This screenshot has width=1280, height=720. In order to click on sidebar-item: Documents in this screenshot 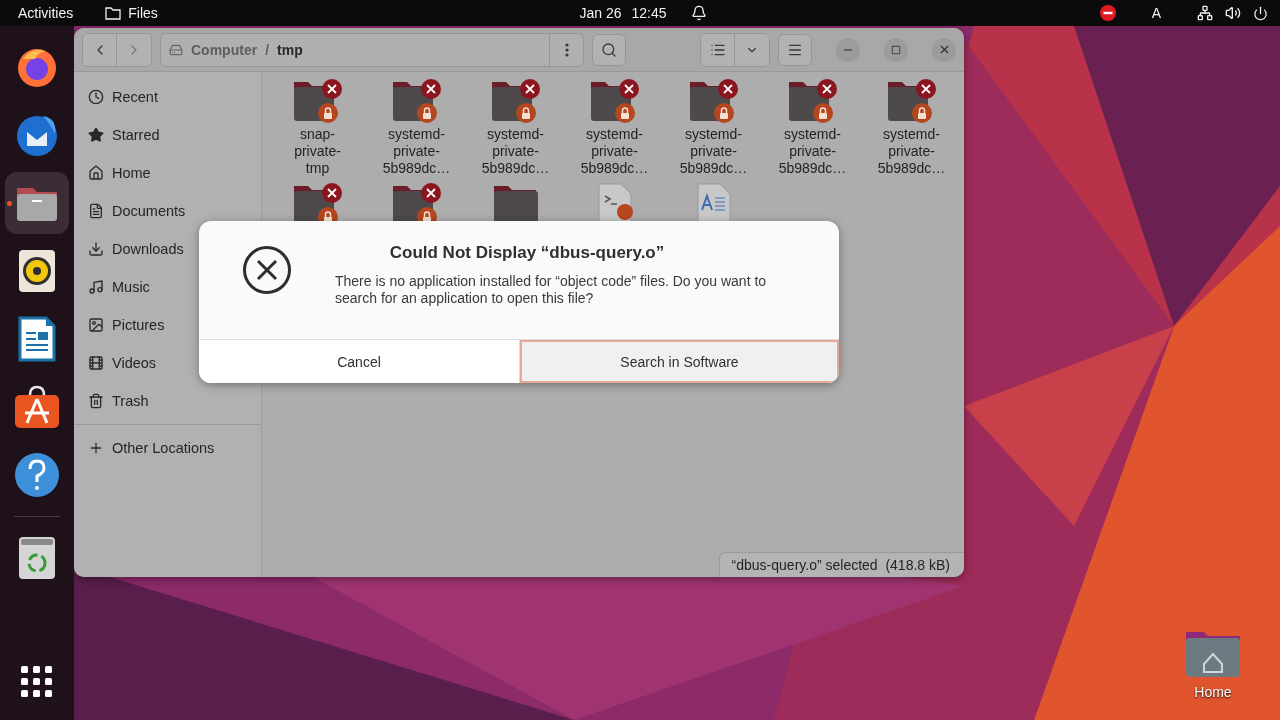, I will do `click(167, 211)`.